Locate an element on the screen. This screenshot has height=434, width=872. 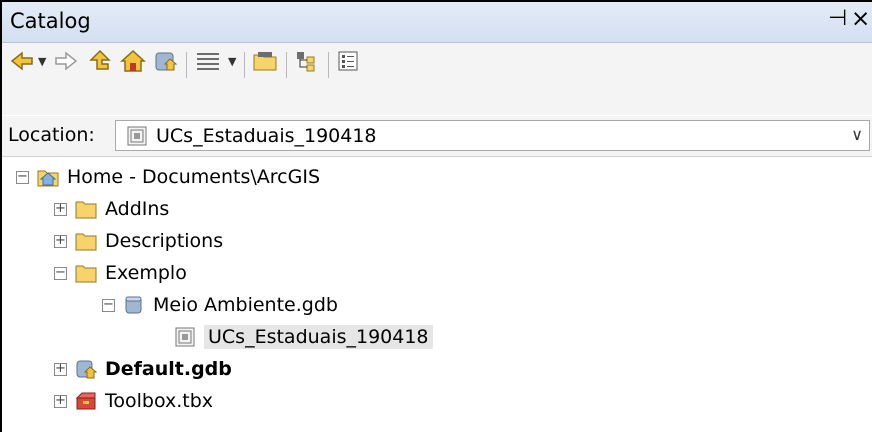
back-dropdown-icon: ▼ is located at coordinates (42, 61).